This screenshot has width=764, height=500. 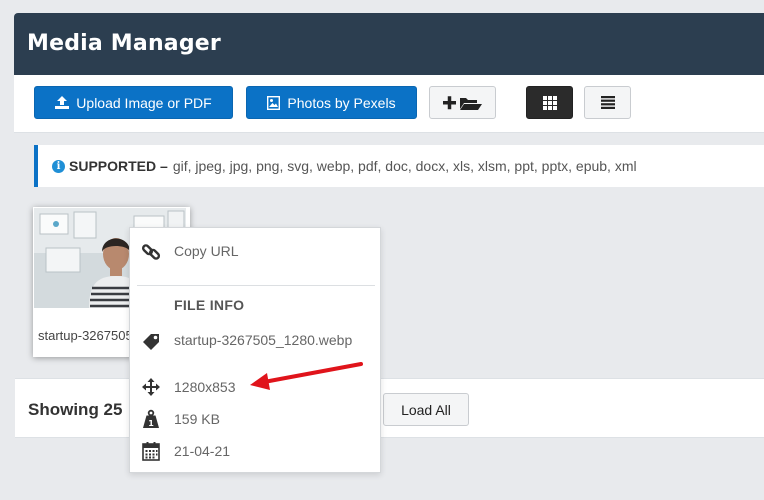 What do you see at coordinates (389, 44) in the screenshot?
I see `app-header: Media Manager` at bounding box center [389, 44].